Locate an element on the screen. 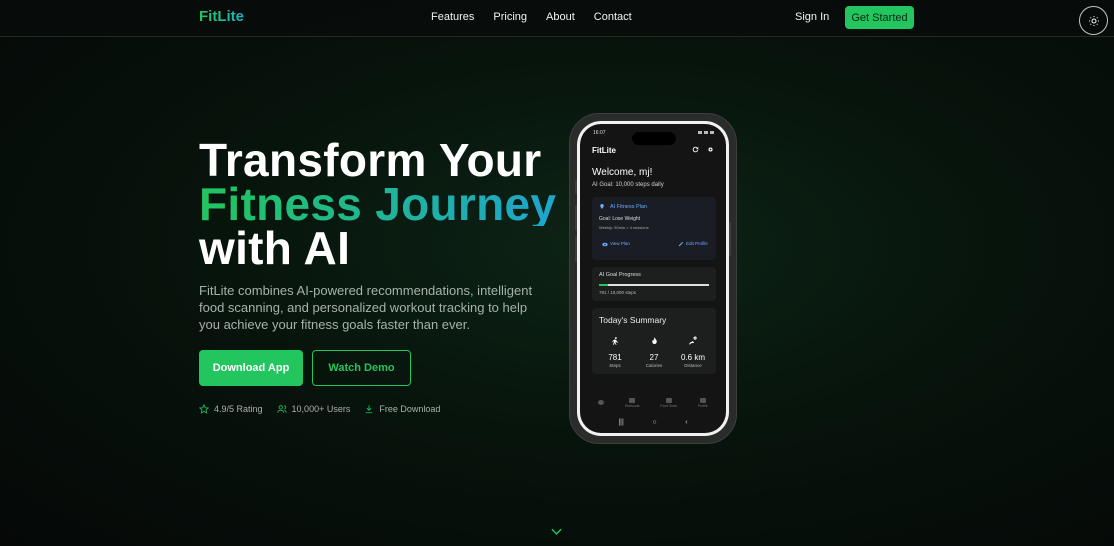  ai-goal-progress-card: AI Goal Progress 781 / 10,000 steps is located at coordinates (654, 284).